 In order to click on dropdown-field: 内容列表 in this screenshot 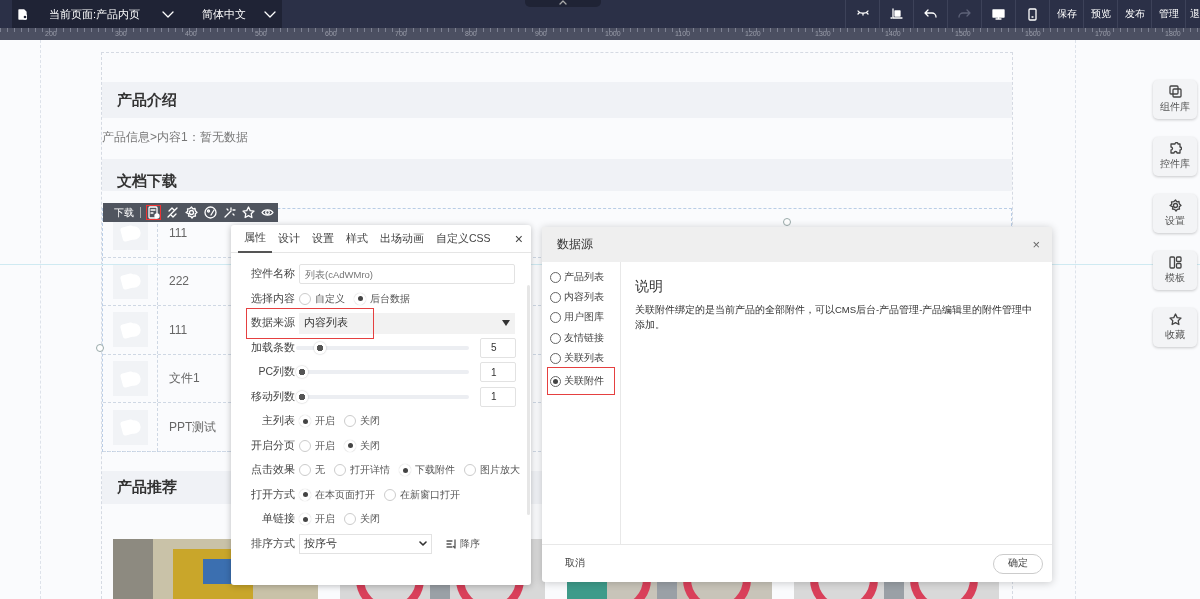, I will do `click(407, 323)`.